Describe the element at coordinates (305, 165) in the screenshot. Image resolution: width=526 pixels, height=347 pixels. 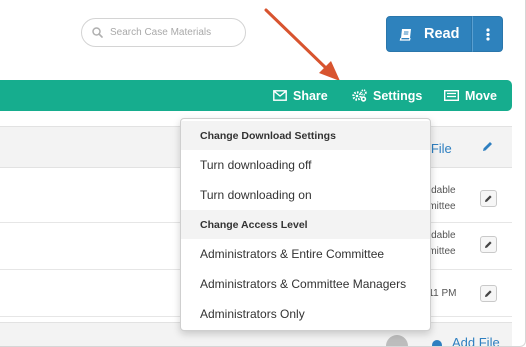
I see `menu-item-turn-downloading-off: Turn downloading off` at that location.